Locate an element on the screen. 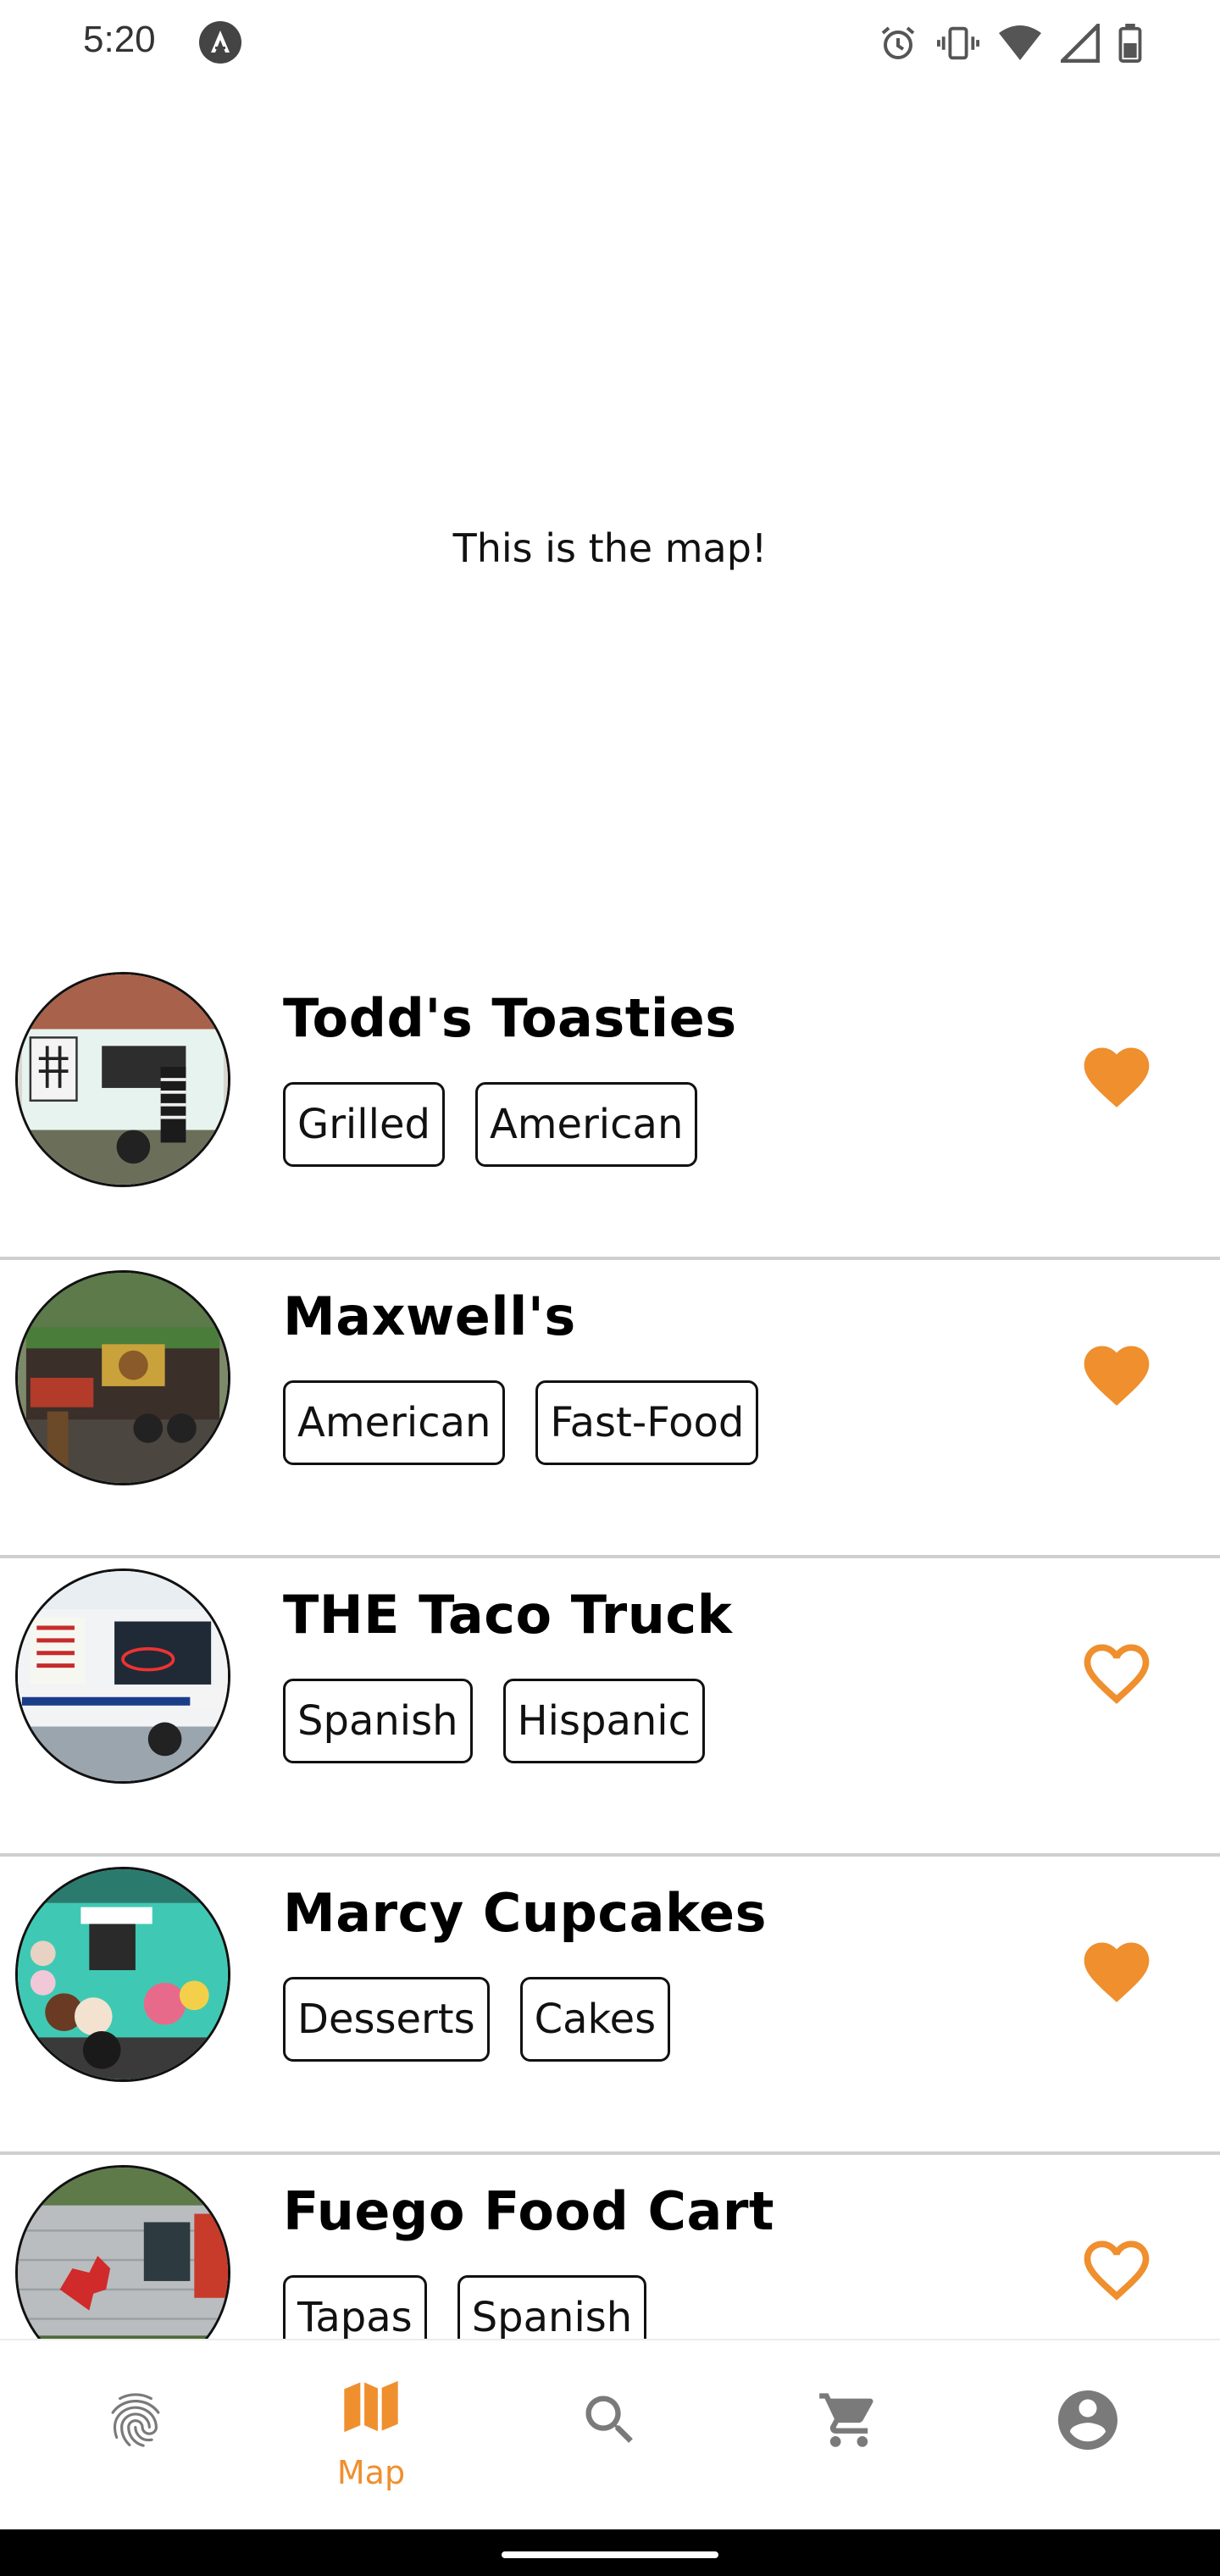  nav-item-search is located at coordinates (610, 2435).